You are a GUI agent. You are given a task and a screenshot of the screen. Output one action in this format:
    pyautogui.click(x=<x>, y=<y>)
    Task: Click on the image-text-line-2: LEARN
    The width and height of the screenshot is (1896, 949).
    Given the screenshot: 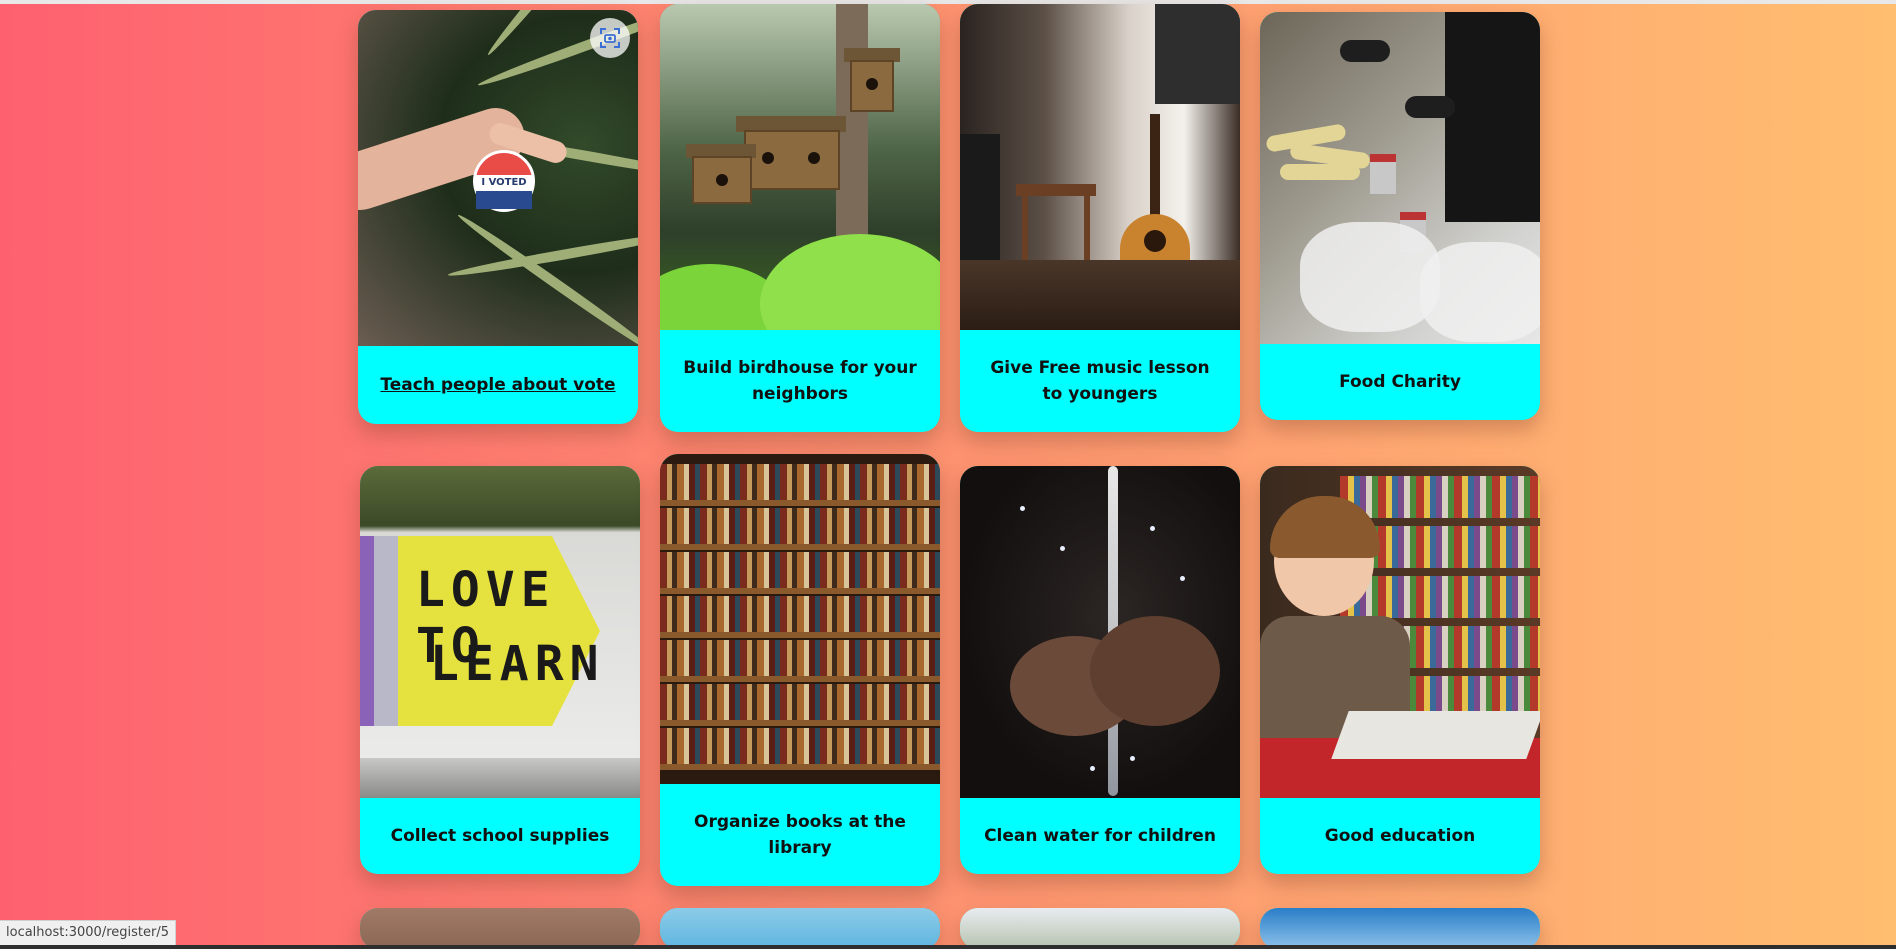 What is the action you would take?
    pyautogui.click(x=517, y=664)
    